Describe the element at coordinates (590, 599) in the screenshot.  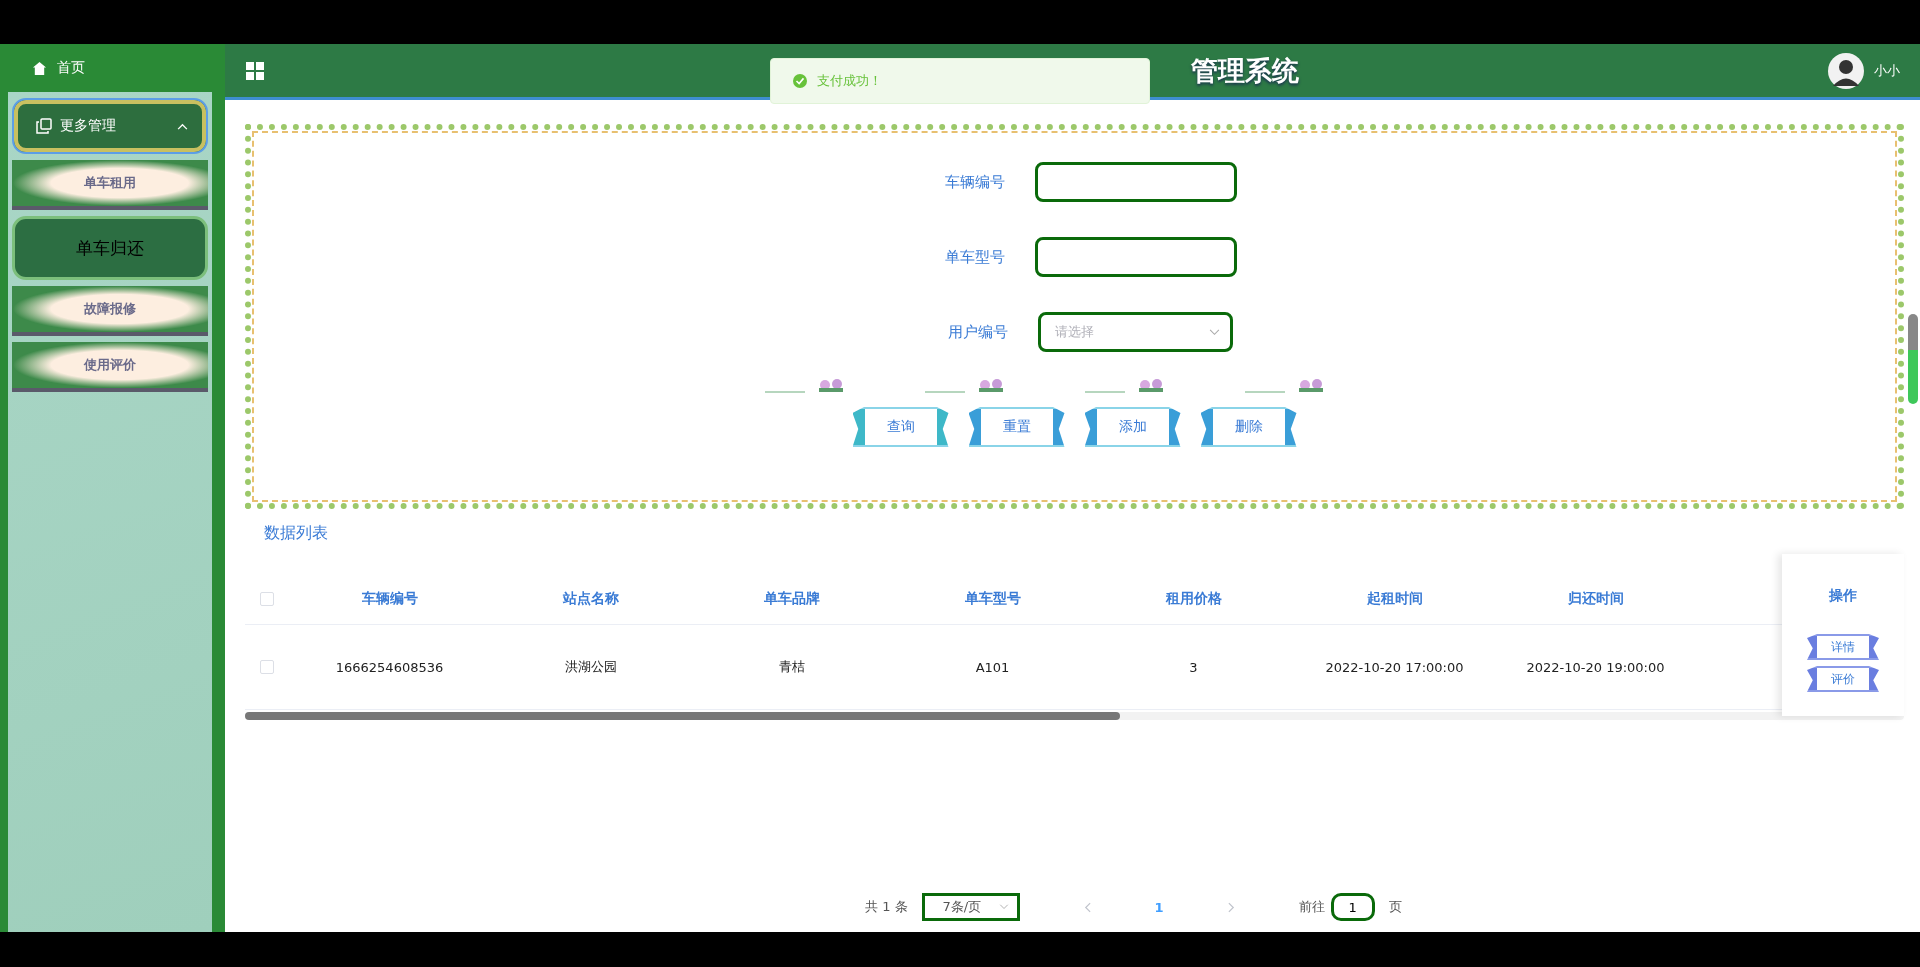
I see `column-header: 站点名称` at that location.